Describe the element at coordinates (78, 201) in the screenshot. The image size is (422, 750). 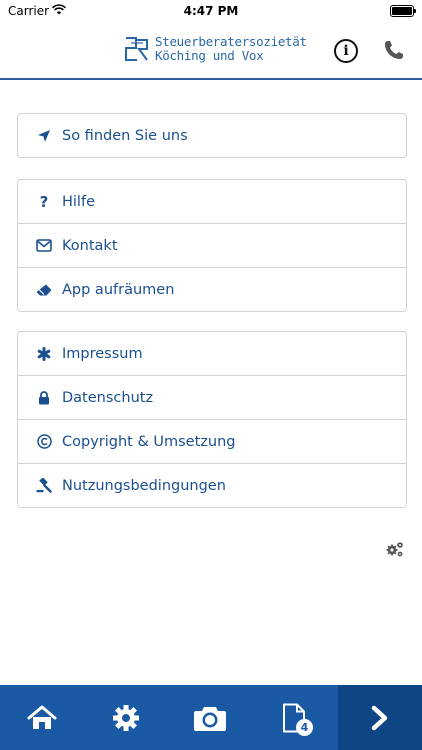
I see `menu-item-label: Hilfe` at that location.